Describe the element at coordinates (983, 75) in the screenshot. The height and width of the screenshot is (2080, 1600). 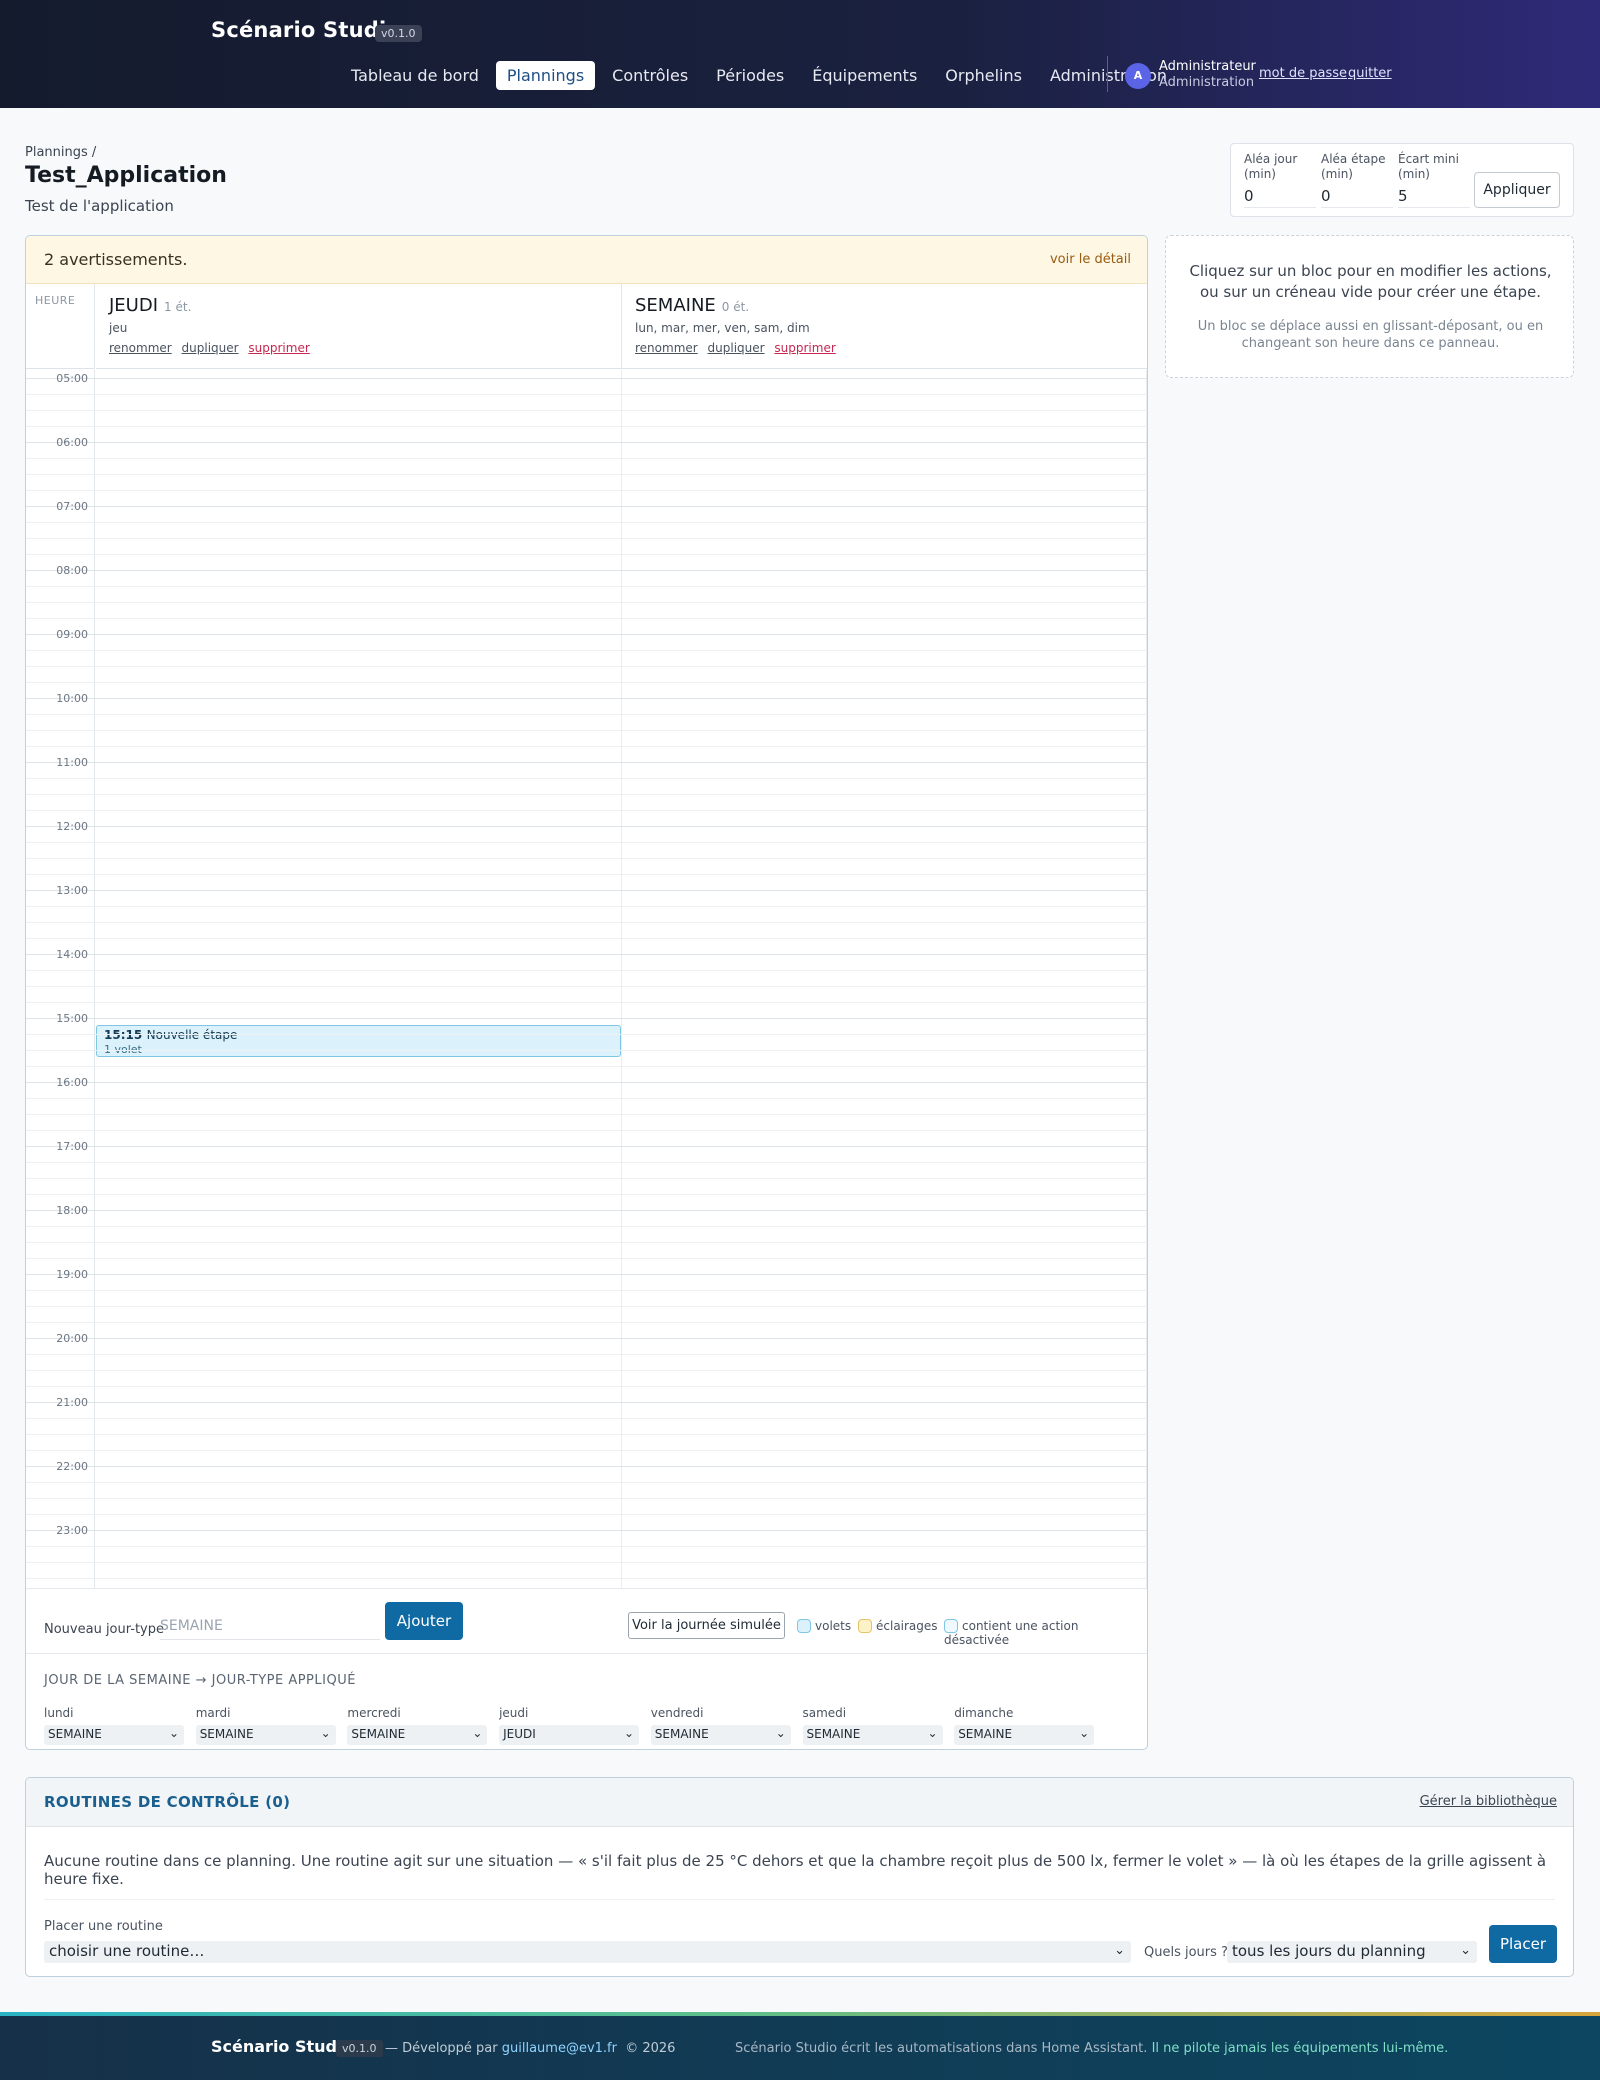
I see `nav-orphelins: Orphelins` at that location.